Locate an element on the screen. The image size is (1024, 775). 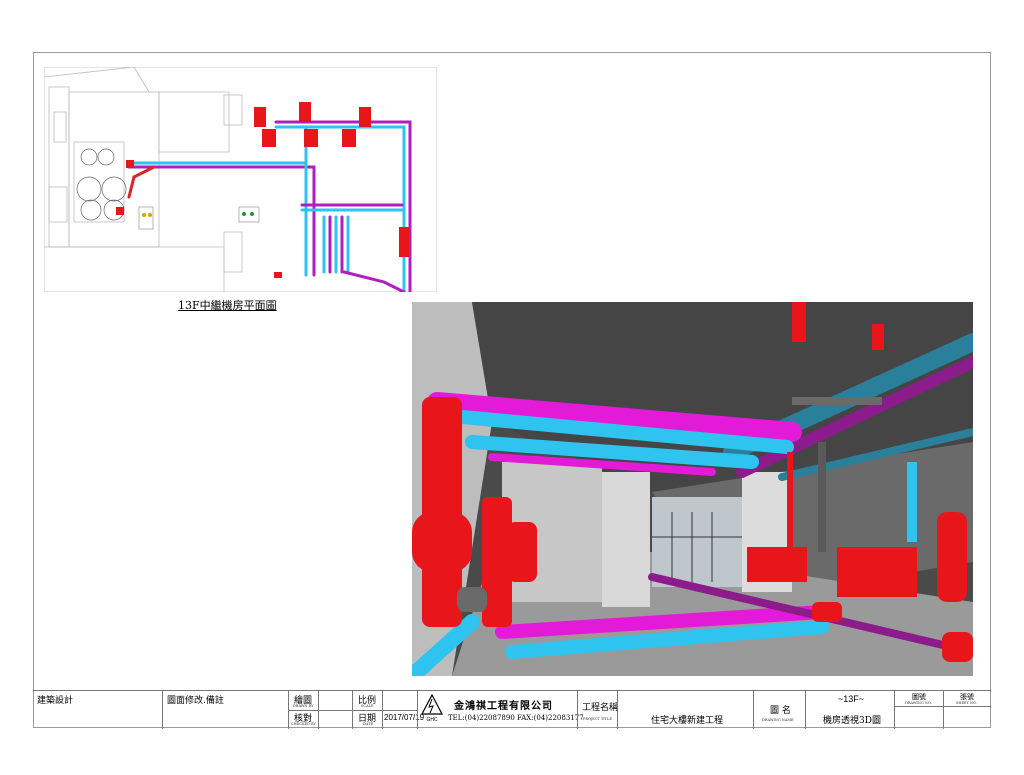
titleblock-divider is located at coordinates (352, 710).